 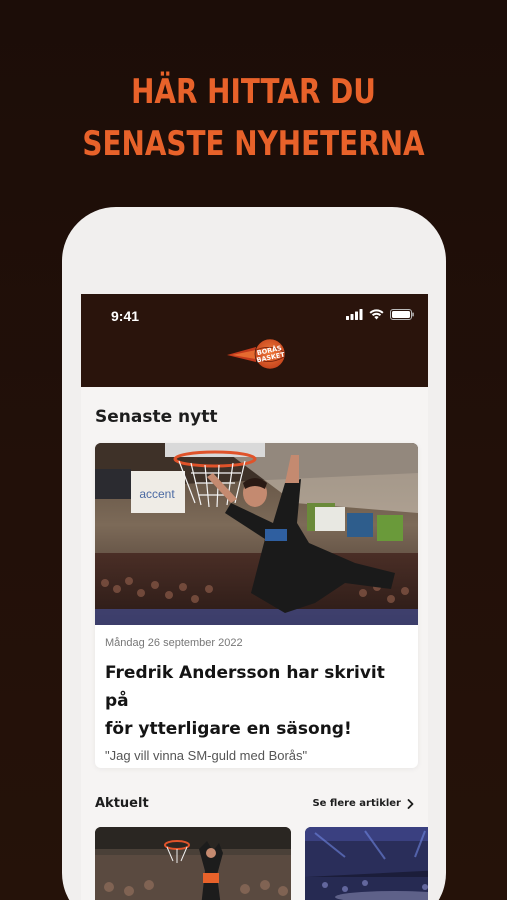 I want to click on cellular-signal-icon, so click(x=354, y=314).